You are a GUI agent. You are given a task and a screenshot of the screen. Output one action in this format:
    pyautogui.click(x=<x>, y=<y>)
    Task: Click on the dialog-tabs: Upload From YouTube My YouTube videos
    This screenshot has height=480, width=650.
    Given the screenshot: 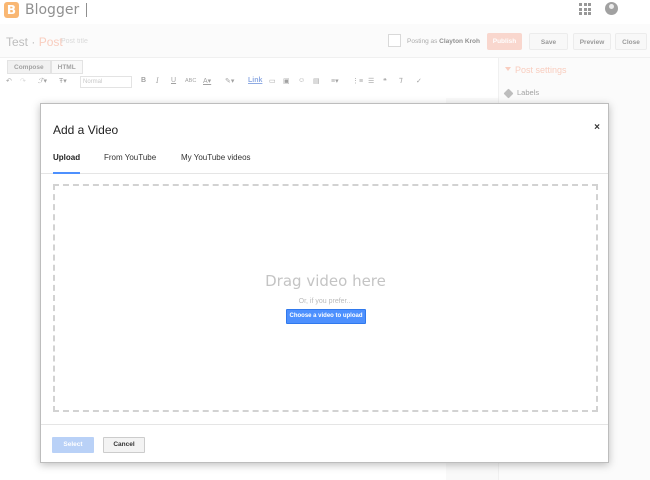 What is the action you would take?
    pyautogui.click(x=324, y=160)
    